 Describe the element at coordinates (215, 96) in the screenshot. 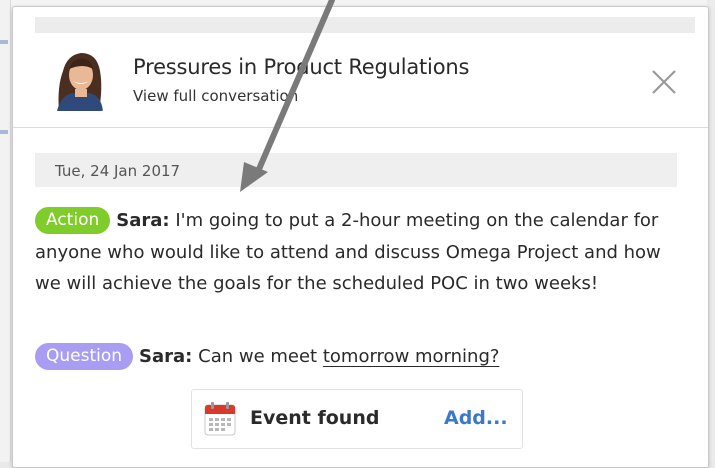

I see `view-full-conversation-link: View full conversation` at that location.